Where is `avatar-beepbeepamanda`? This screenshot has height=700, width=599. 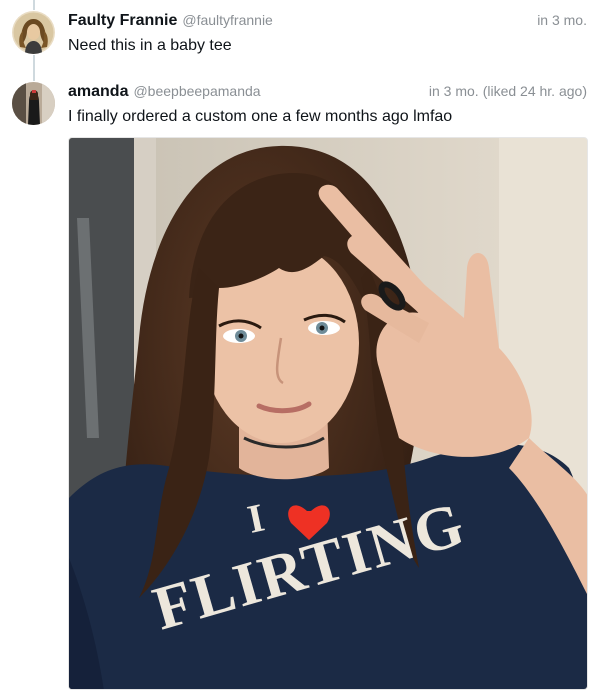
avatar-beepbeepamanda is located at coordinates (33, 103).